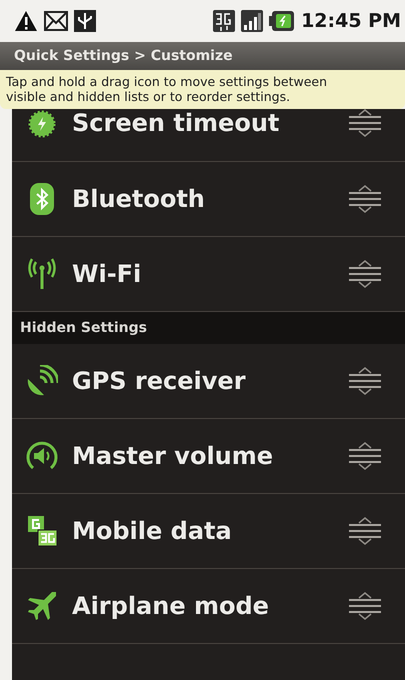  What do you see at coordinates (202, 56) in the screenshot?
I see `title-bar: Quick Settings > Customize` at bounding box center [202, 56].